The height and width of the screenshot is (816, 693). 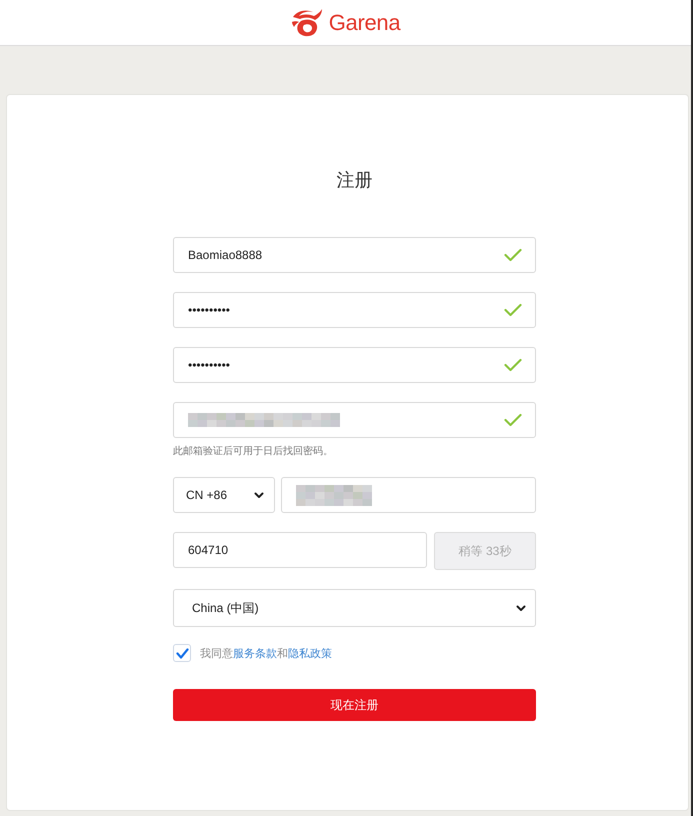 I want to click on checkmark-icon, so click(x=182, y=653).